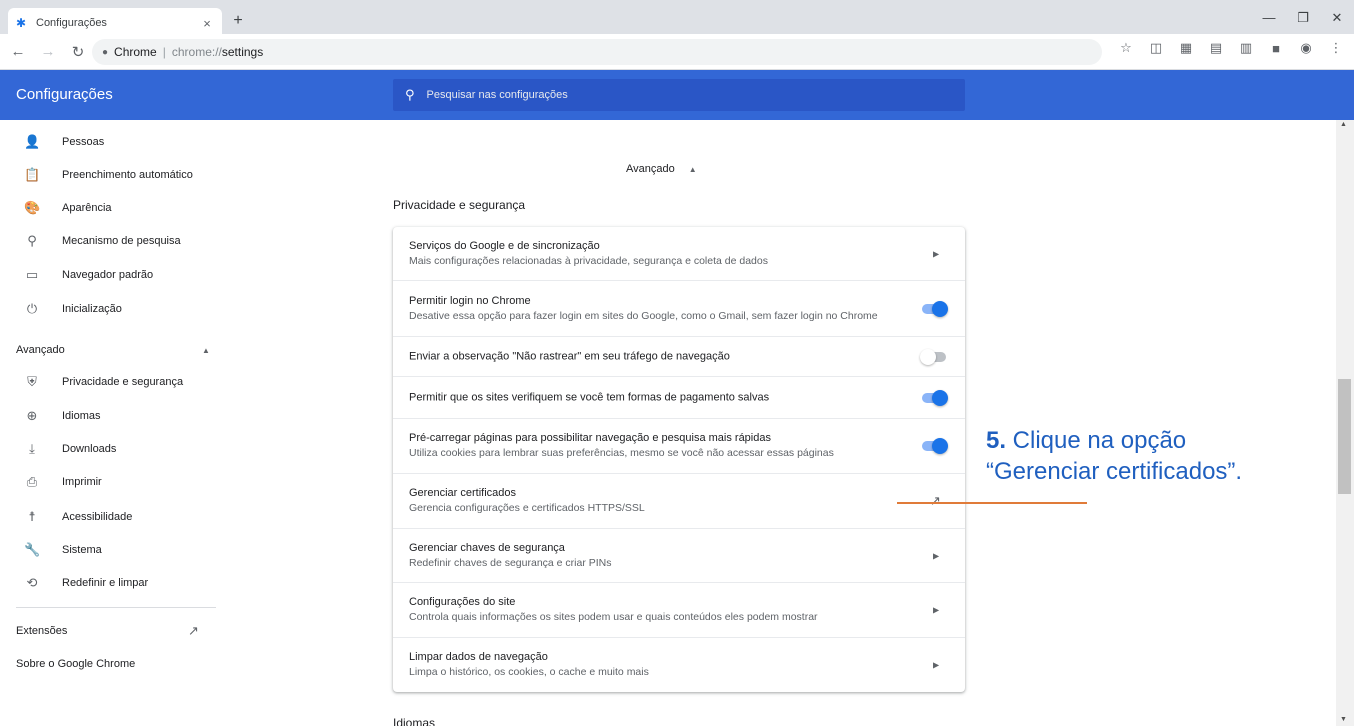  I want to click on sidebar-item-mecanismo: ⚲ Mecanismo de pesquisa, so click(120, 240).